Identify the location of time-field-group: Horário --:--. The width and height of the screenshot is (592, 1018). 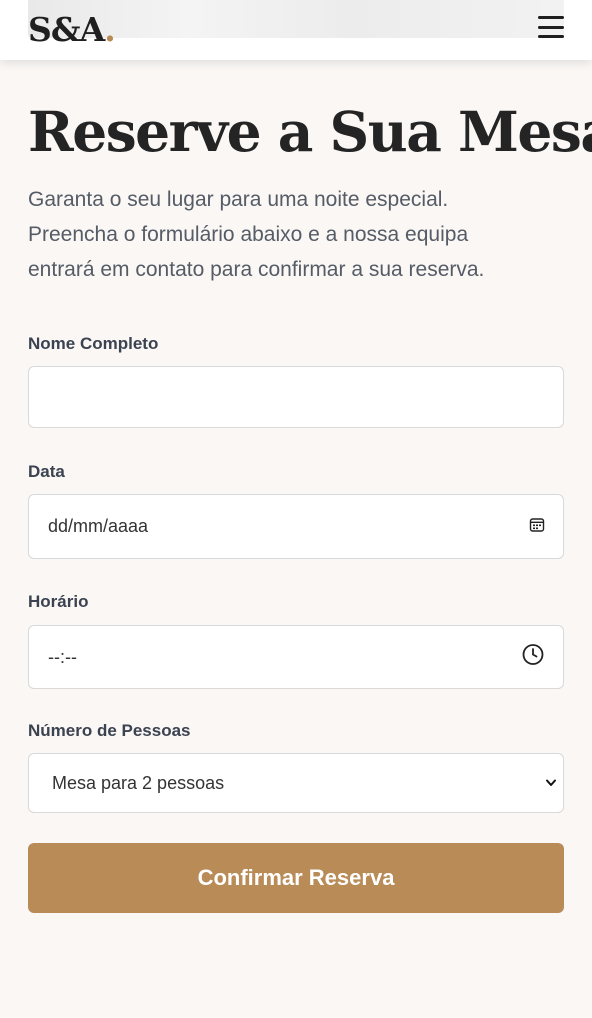
(296, 640).